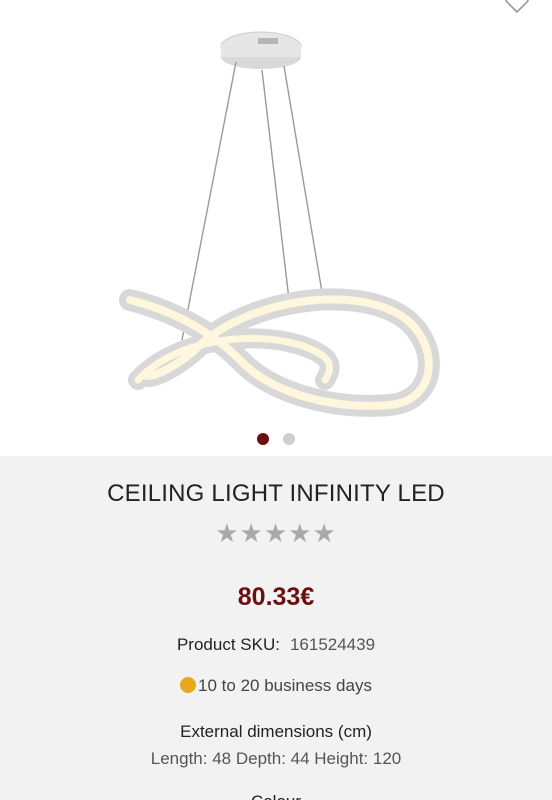 Image resolution: width=552 pixels, height=800 pixels. I want to click on status-dot-icon, so click(188, 685).